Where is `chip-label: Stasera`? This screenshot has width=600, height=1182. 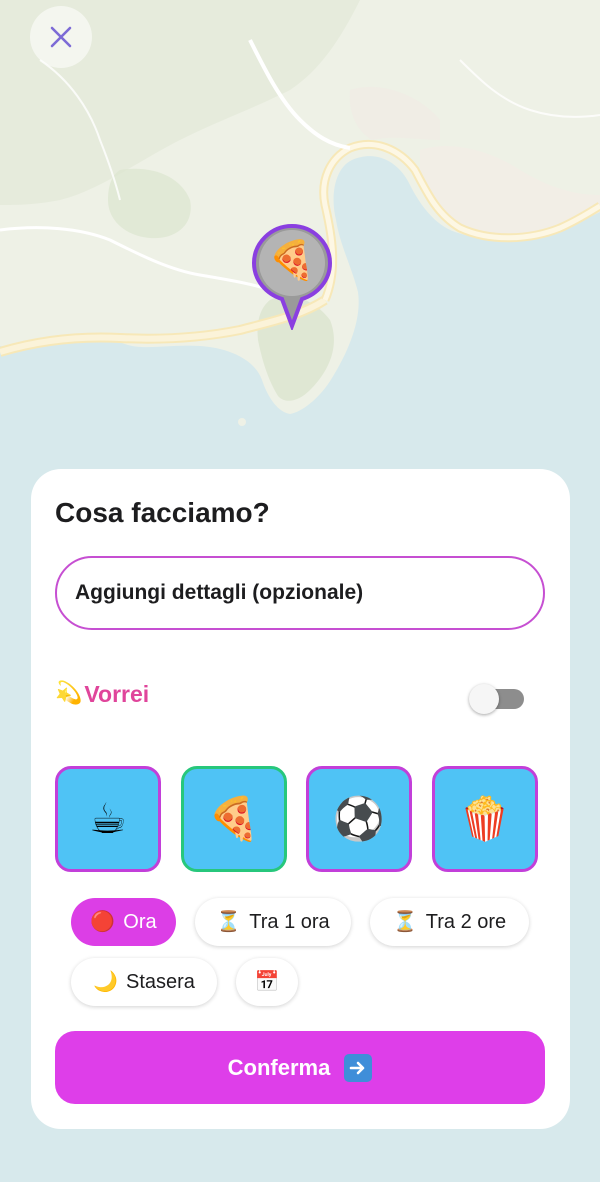 chip-label: Stasera is located at coordinates (160, 981).